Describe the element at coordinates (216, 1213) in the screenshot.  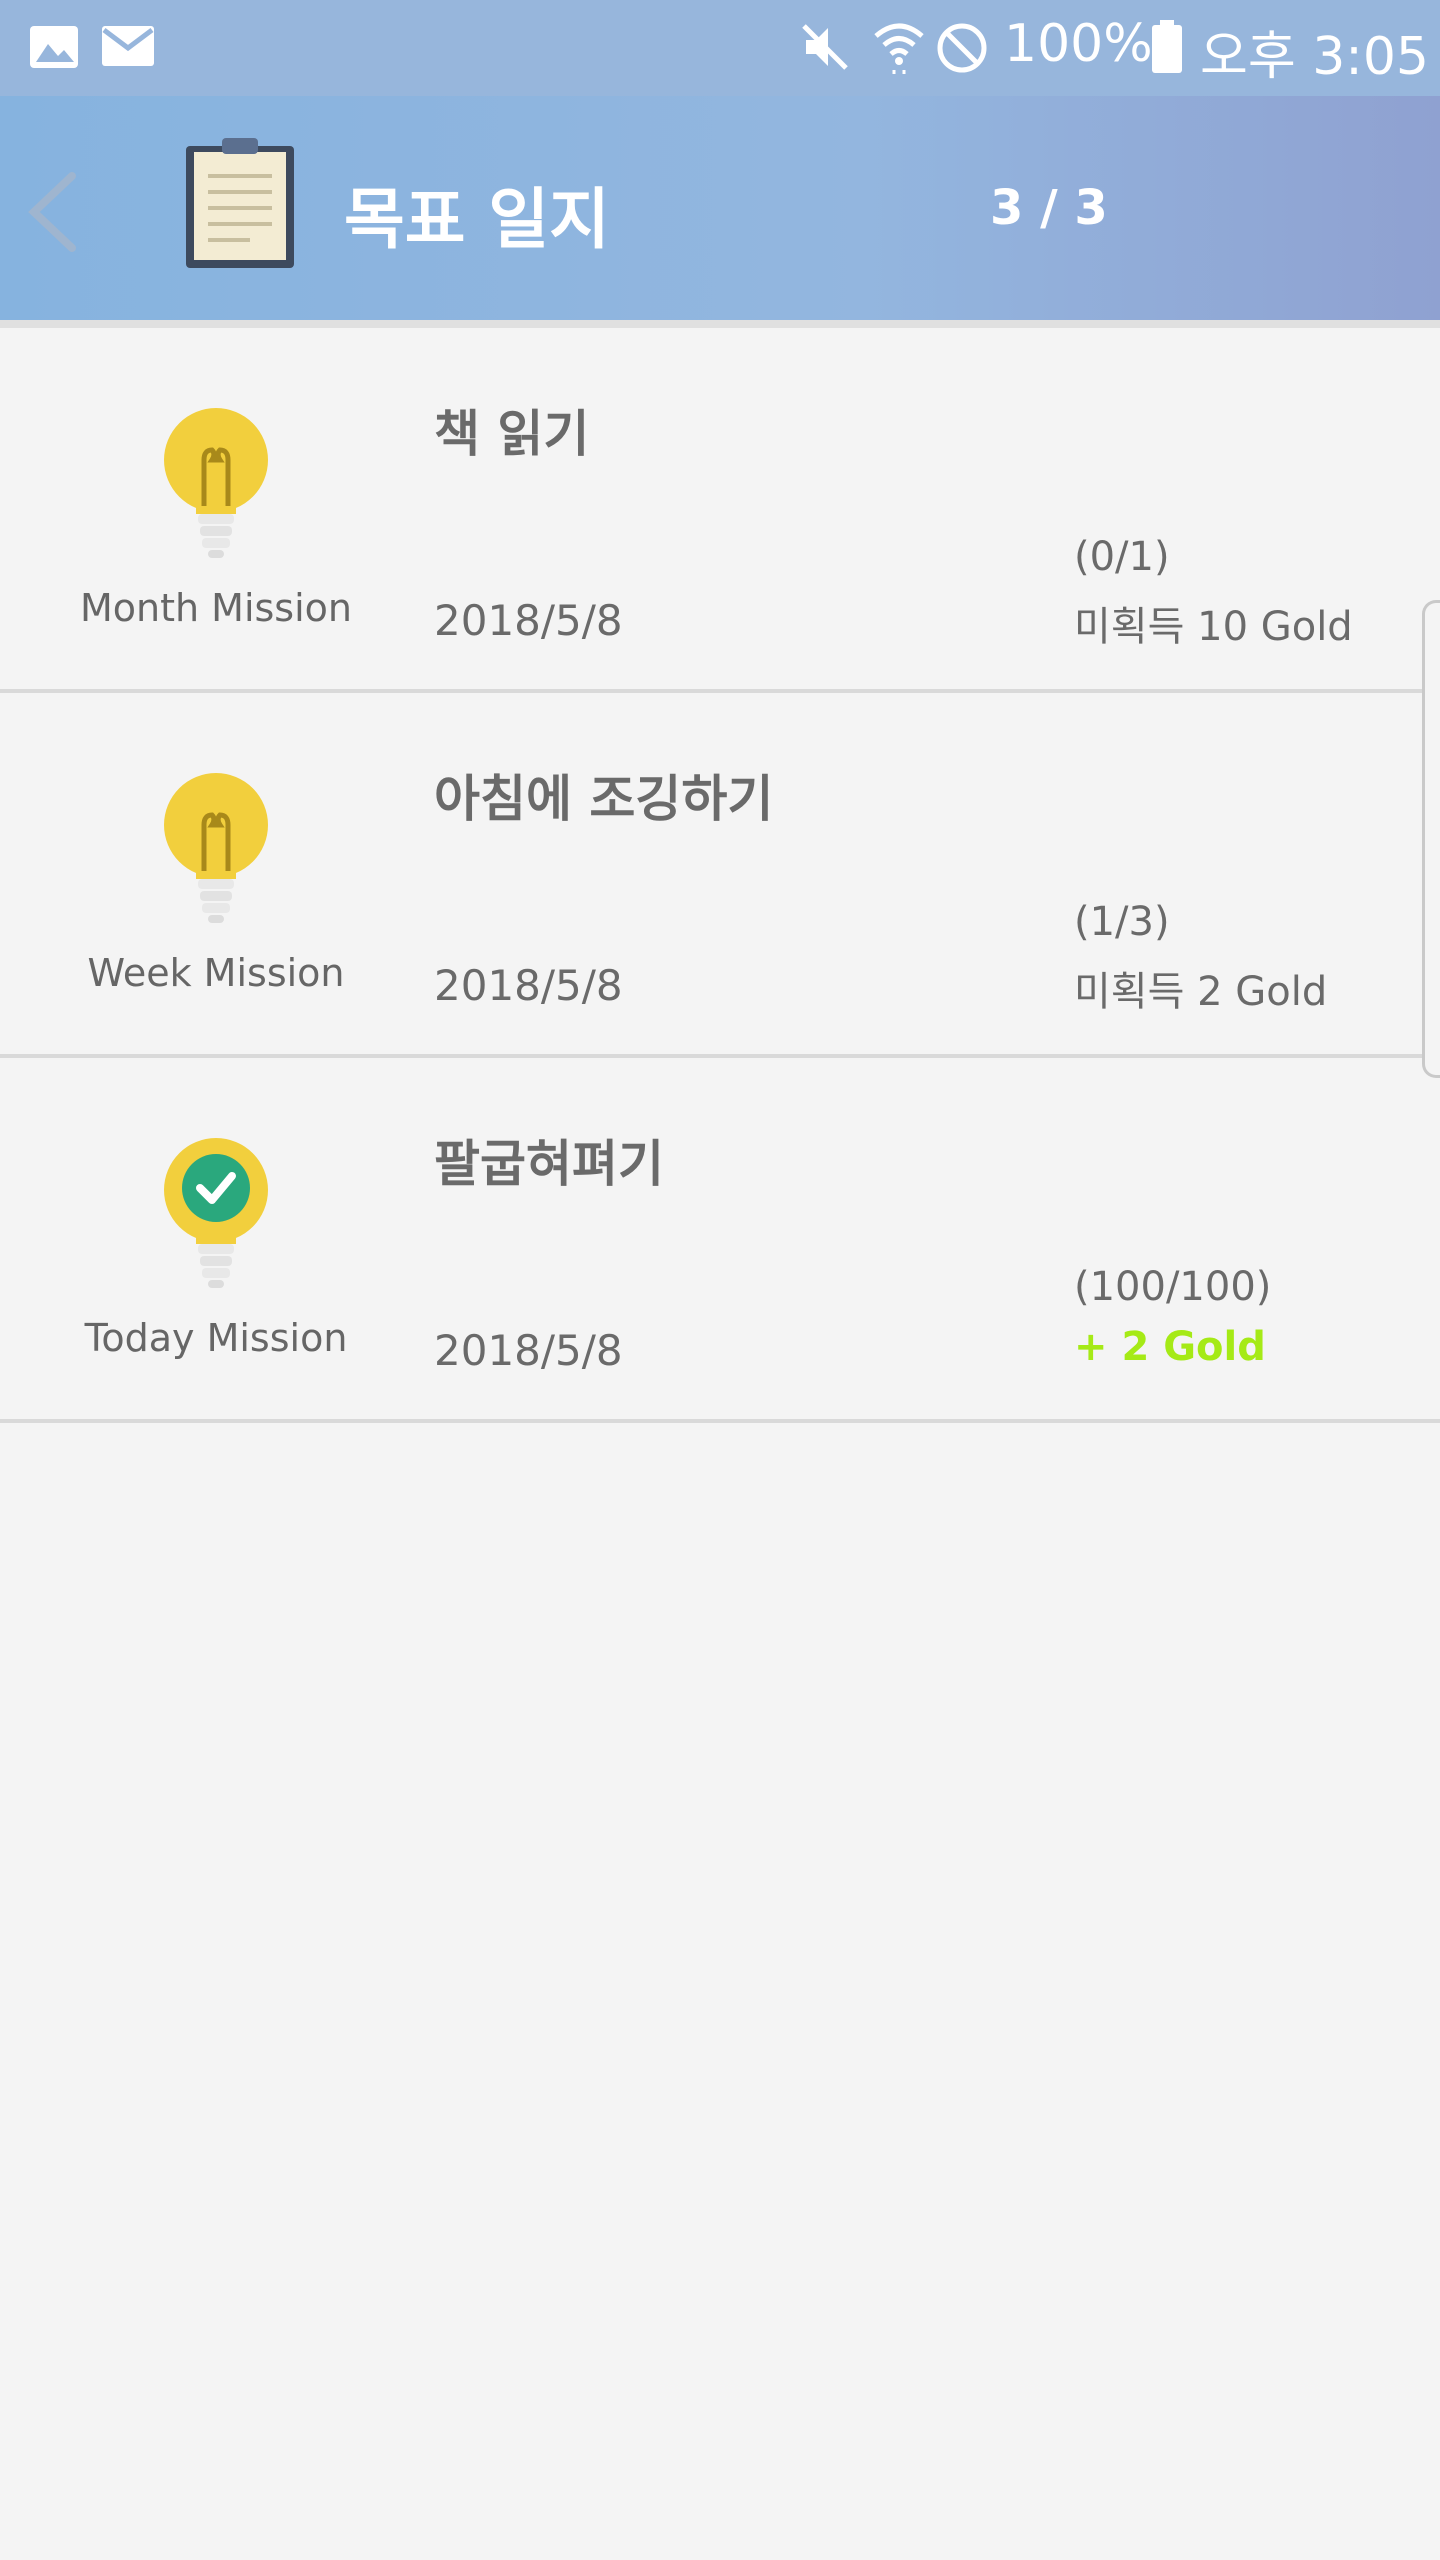
I see `completed-lightbulb-icon` at that location.